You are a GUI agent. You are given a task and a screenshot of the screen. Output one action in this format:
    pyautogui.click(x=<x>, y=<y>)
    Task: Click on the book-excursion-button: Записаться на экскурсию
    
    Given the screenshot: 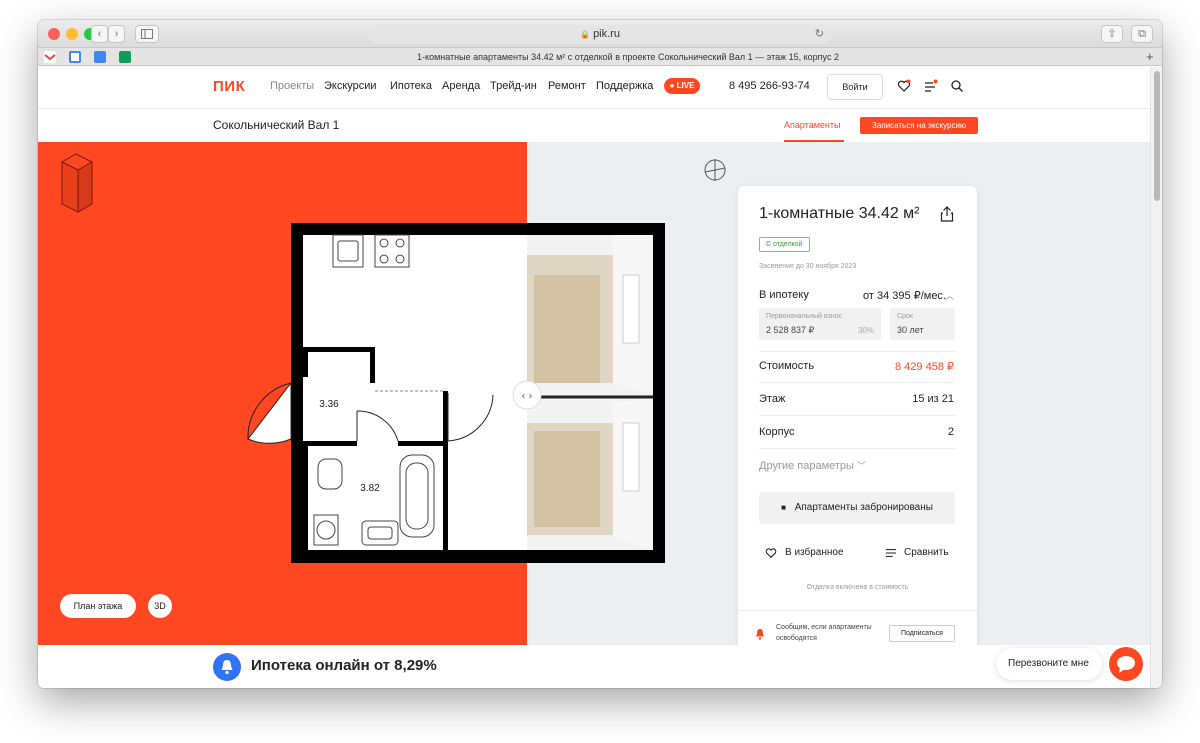 What is the action you would take?
    pyautogui.click(x=919, y=125)
    